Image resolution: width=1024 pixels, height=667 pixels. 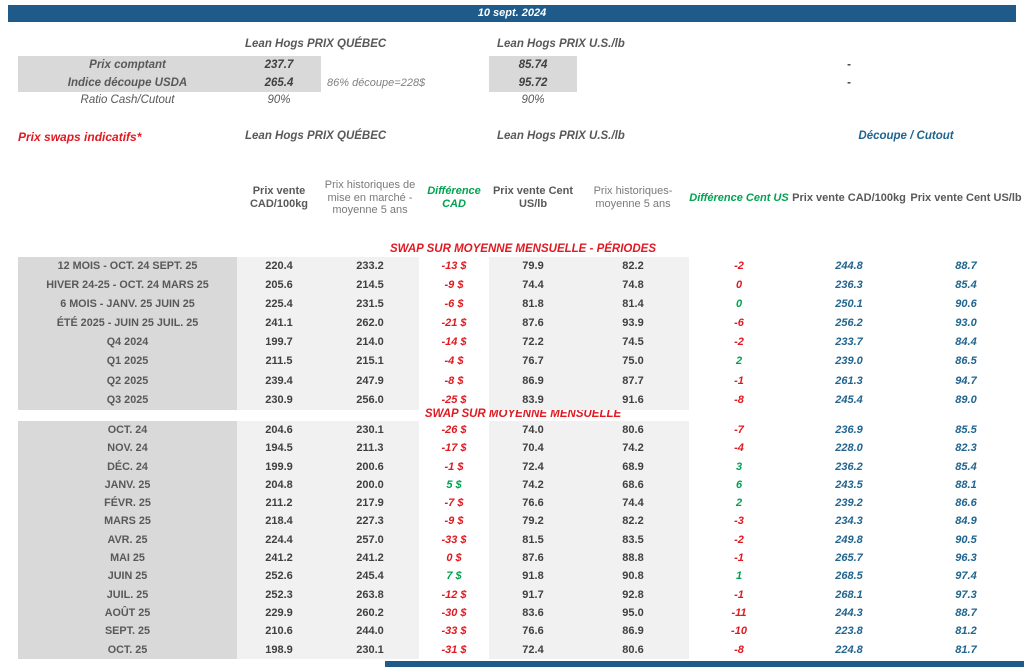 What do you see at coordinates (279, 540) in the screenshot?
I see `cell-cad-vente: 224.4` at bounding box center [279, 540].